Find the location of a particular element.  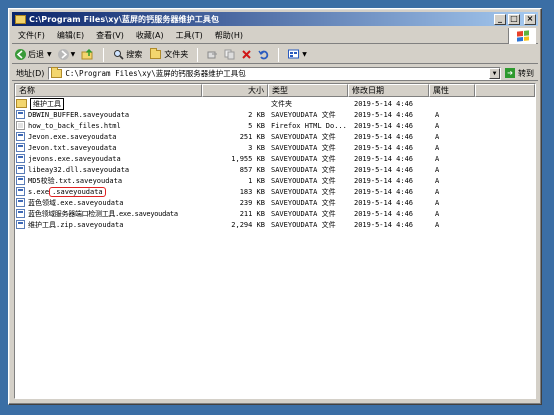

column-header-name: 名称 is located at coordinates (108, 90).